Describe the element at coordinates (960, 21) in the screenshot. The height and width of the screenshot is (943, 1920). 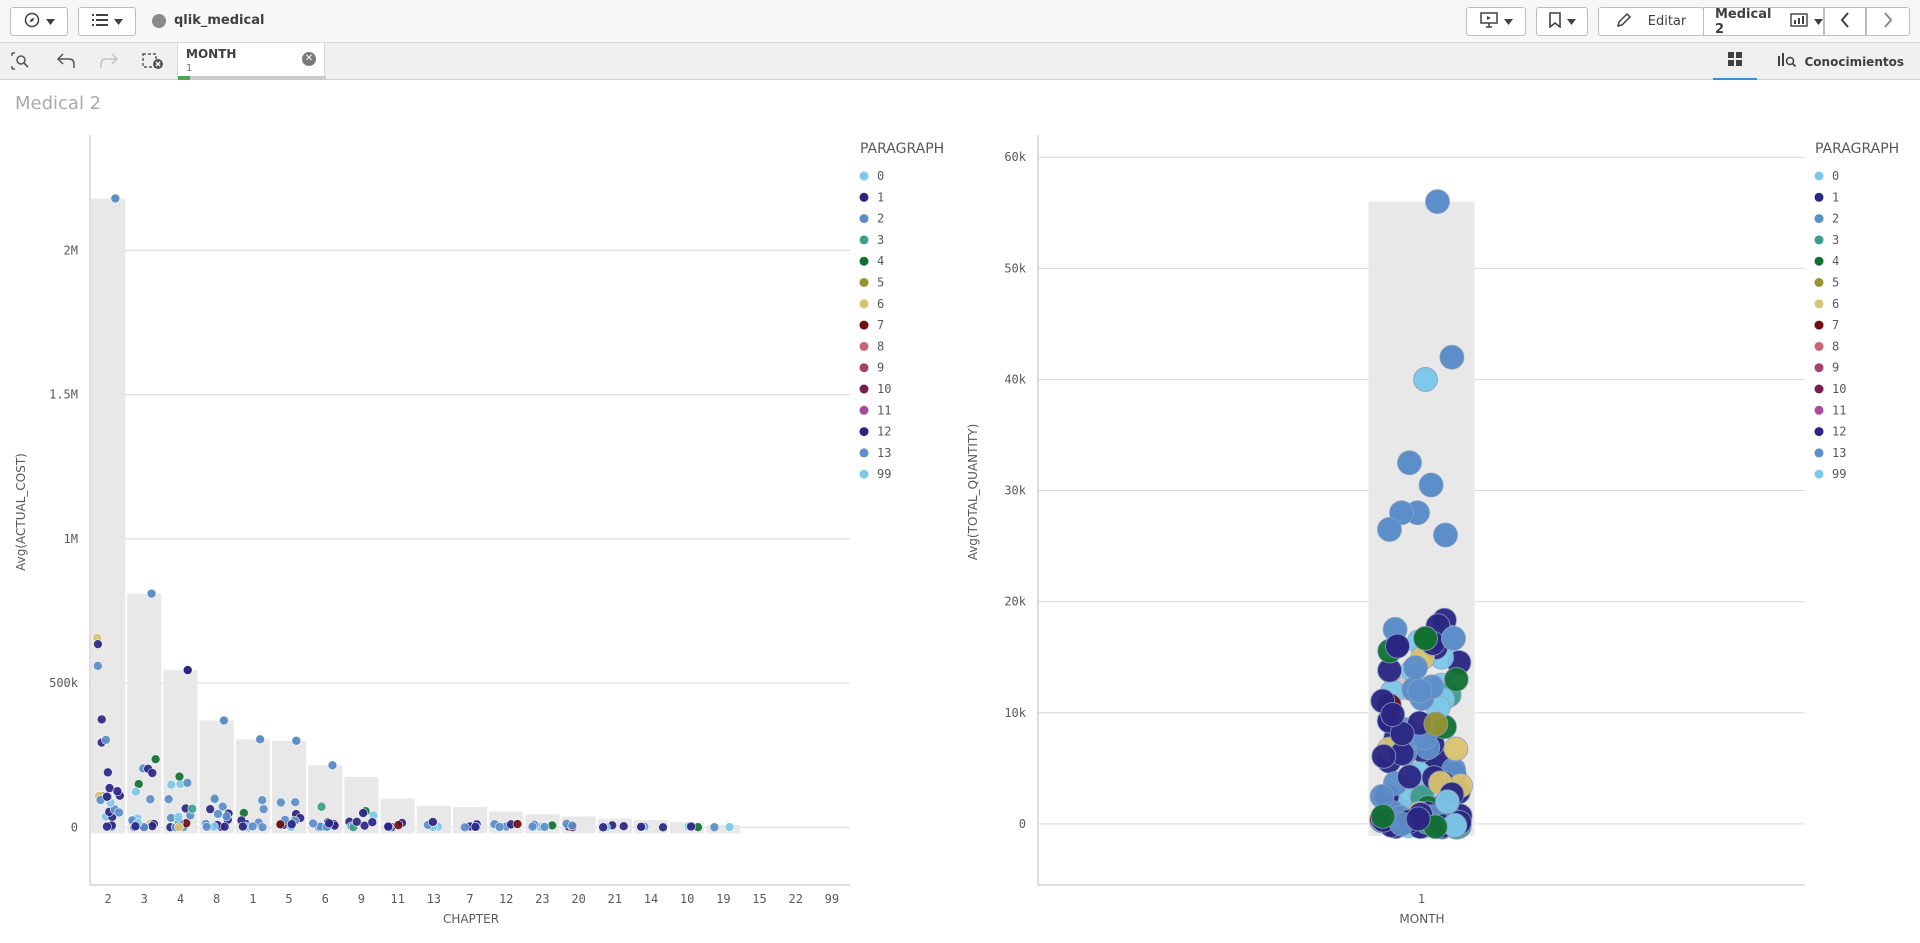
I see `top-toolbar: qlik_medical Editar Medical 2` at that location.